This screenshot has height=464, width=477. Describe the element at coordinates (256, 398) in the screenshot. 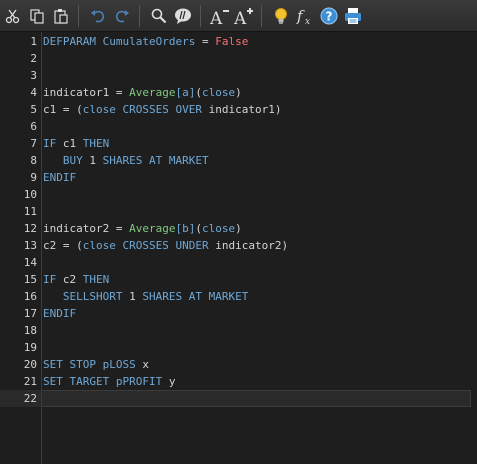

I see `current-line-highlight` at that location.